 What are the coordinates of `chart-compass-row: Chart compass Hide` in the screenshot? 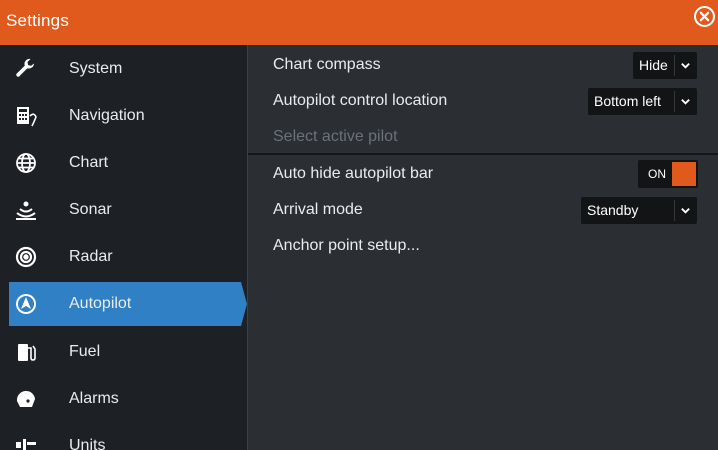 It's located at (483, 65).